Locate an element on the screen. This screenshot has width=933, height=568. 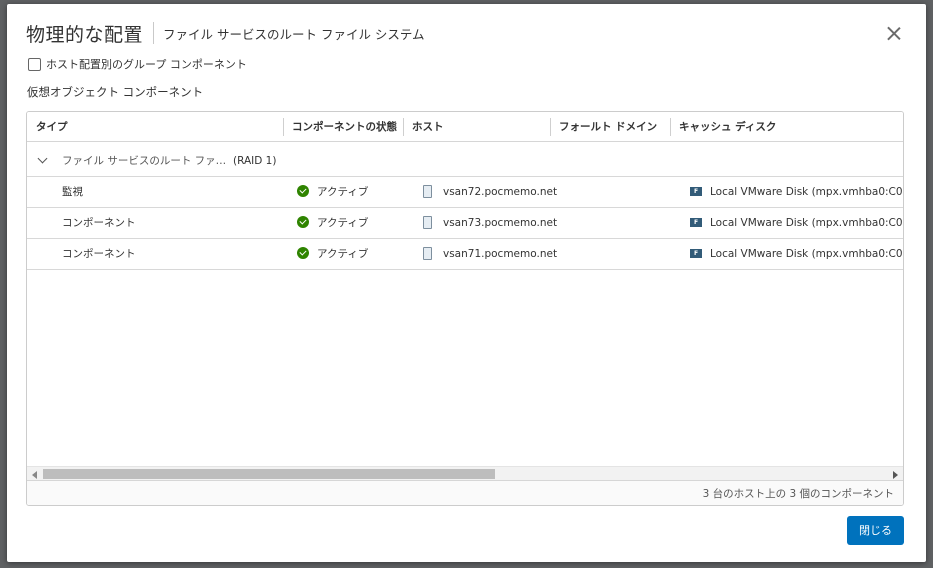
dialog-subtitle: ファイル サービスのルート ファイル システム is located at coordinates (294, 34).